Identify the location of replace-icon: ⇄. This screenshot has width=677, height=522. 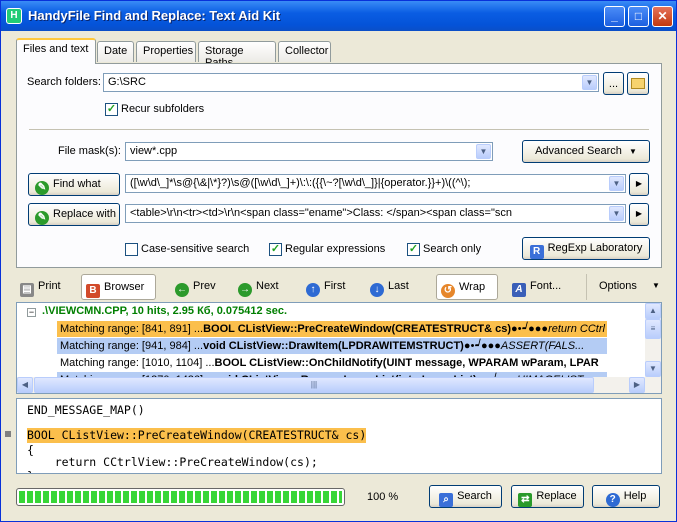
(525, 500).